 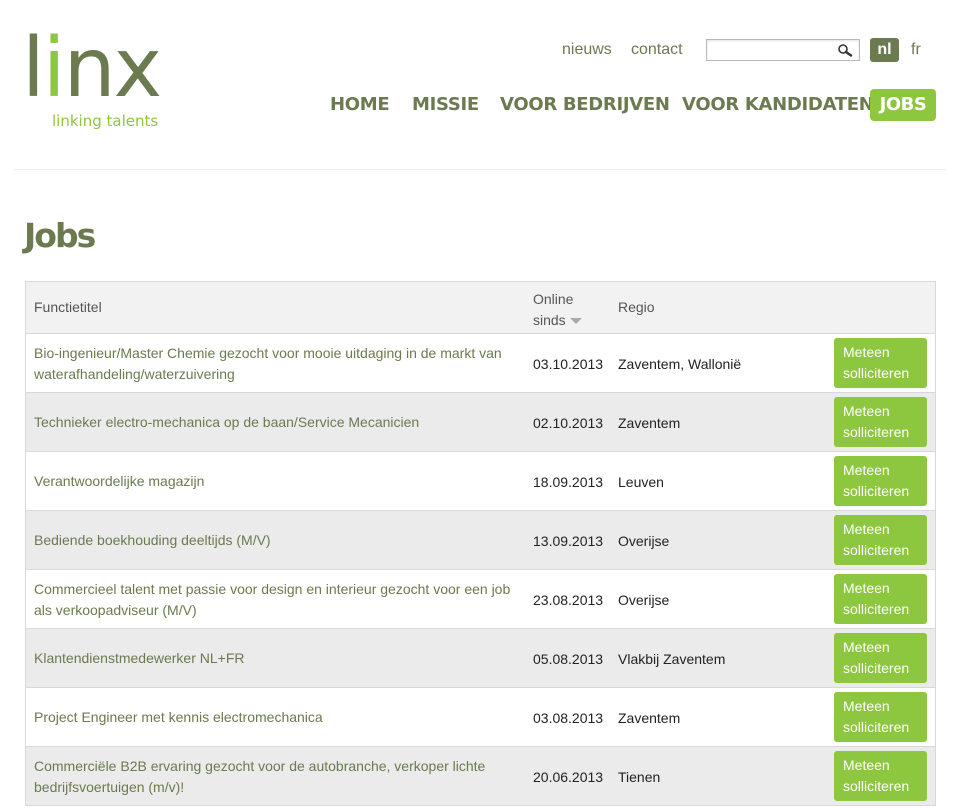 What do you see at coordinates (360, 105) in the screenshot?
I see `mainnav-home: HOME` at bounding box center [360, 105].